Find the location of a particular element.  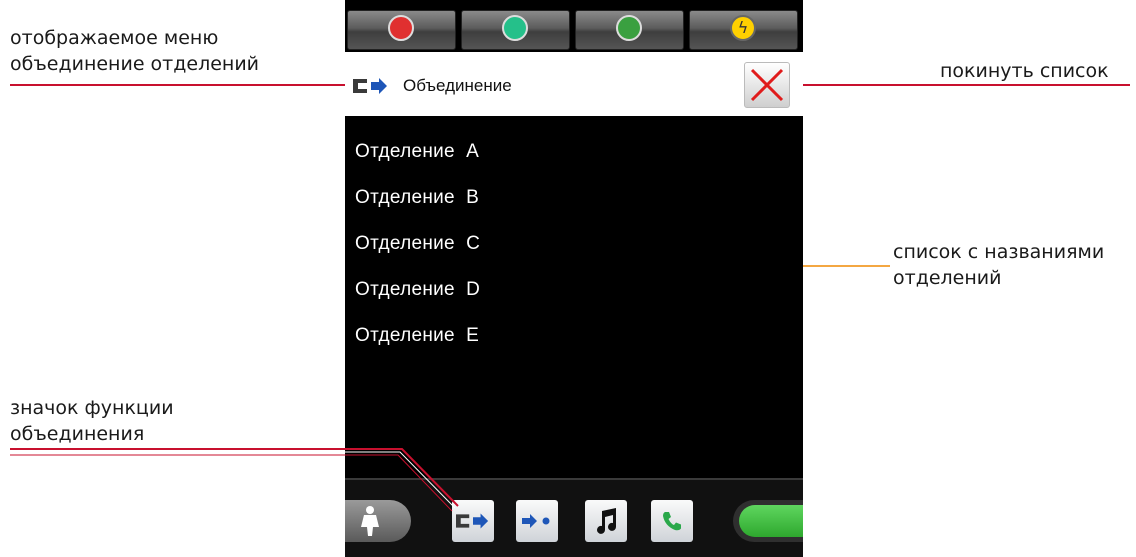

annotation-icon-connector is located at coordinates (234, 480).